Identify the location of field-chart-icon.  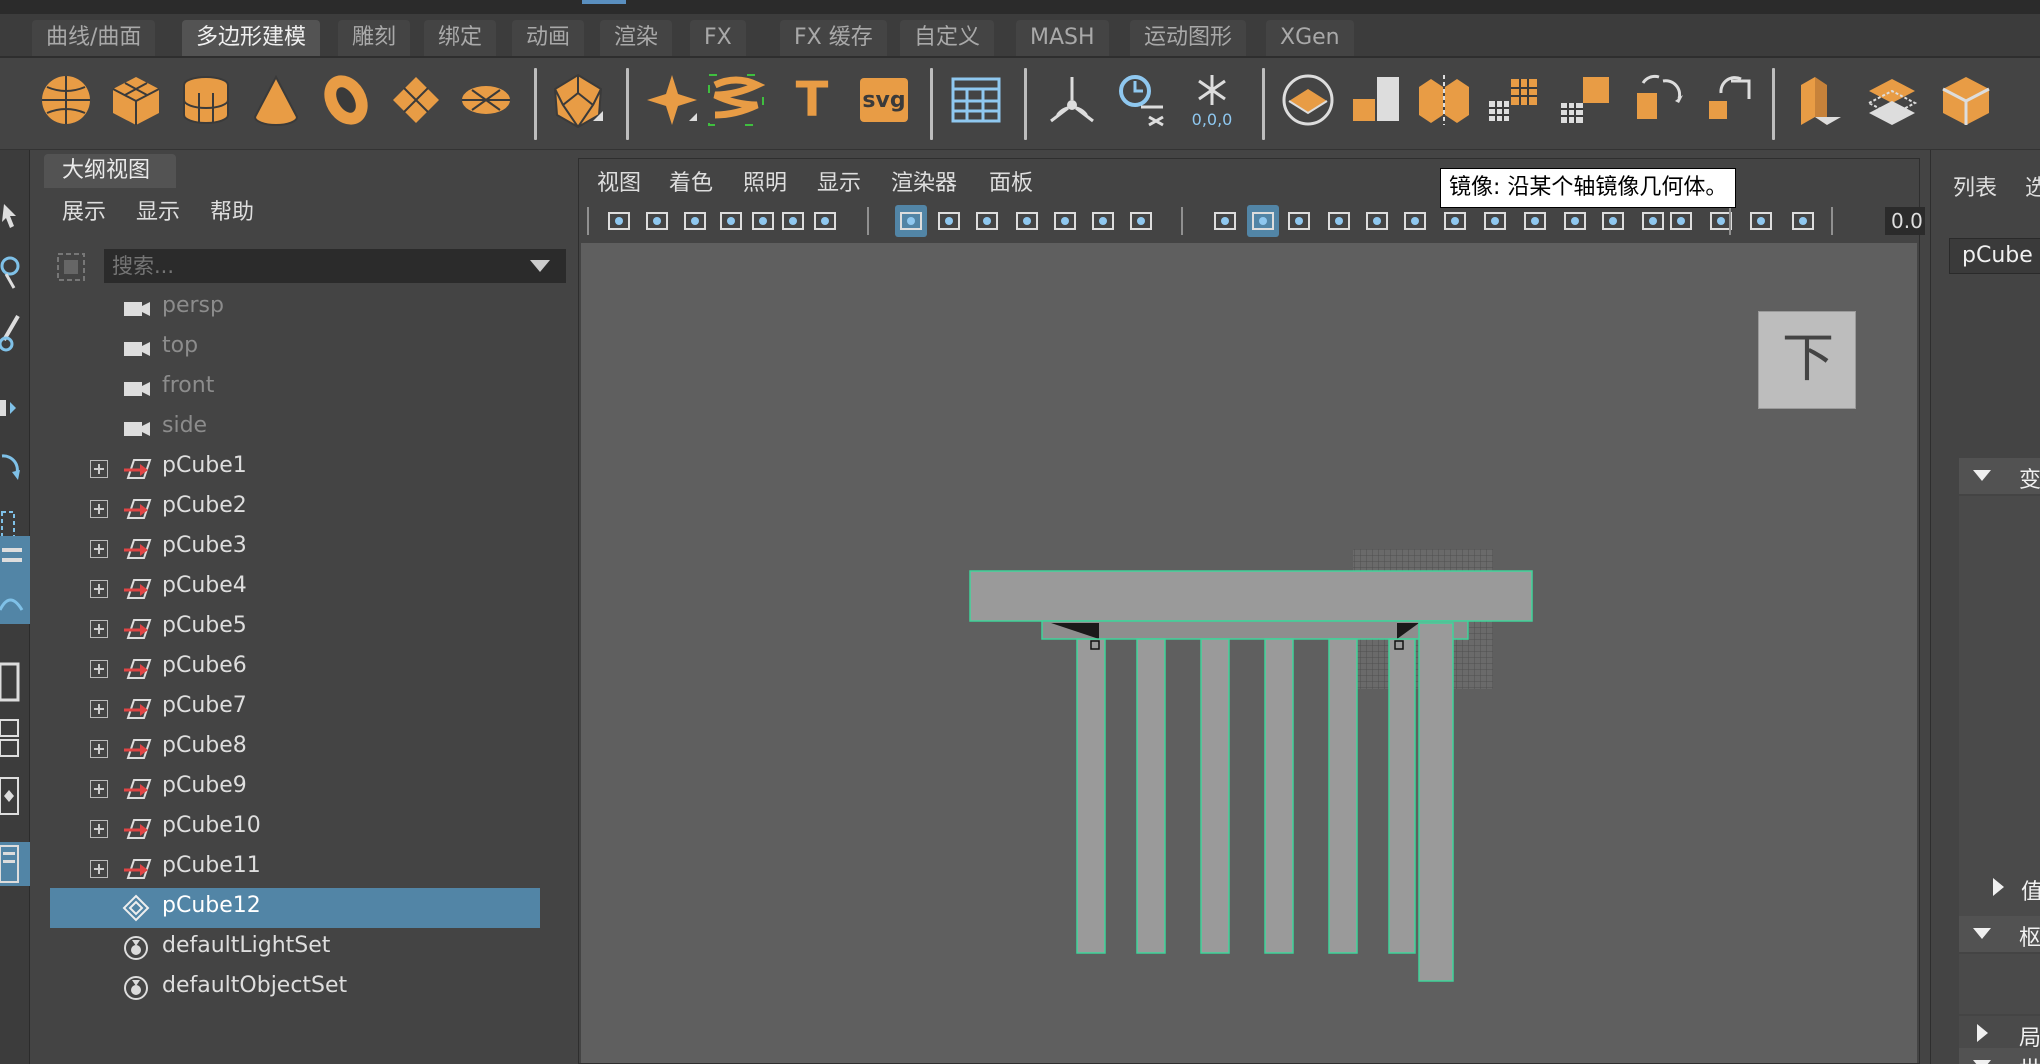
(1065, 221).